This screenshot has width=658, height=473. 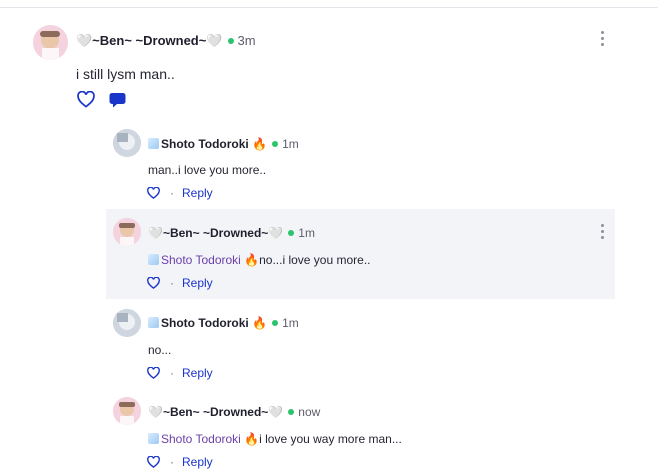 I want to click on comment-icon, so click(x=117, y=102).